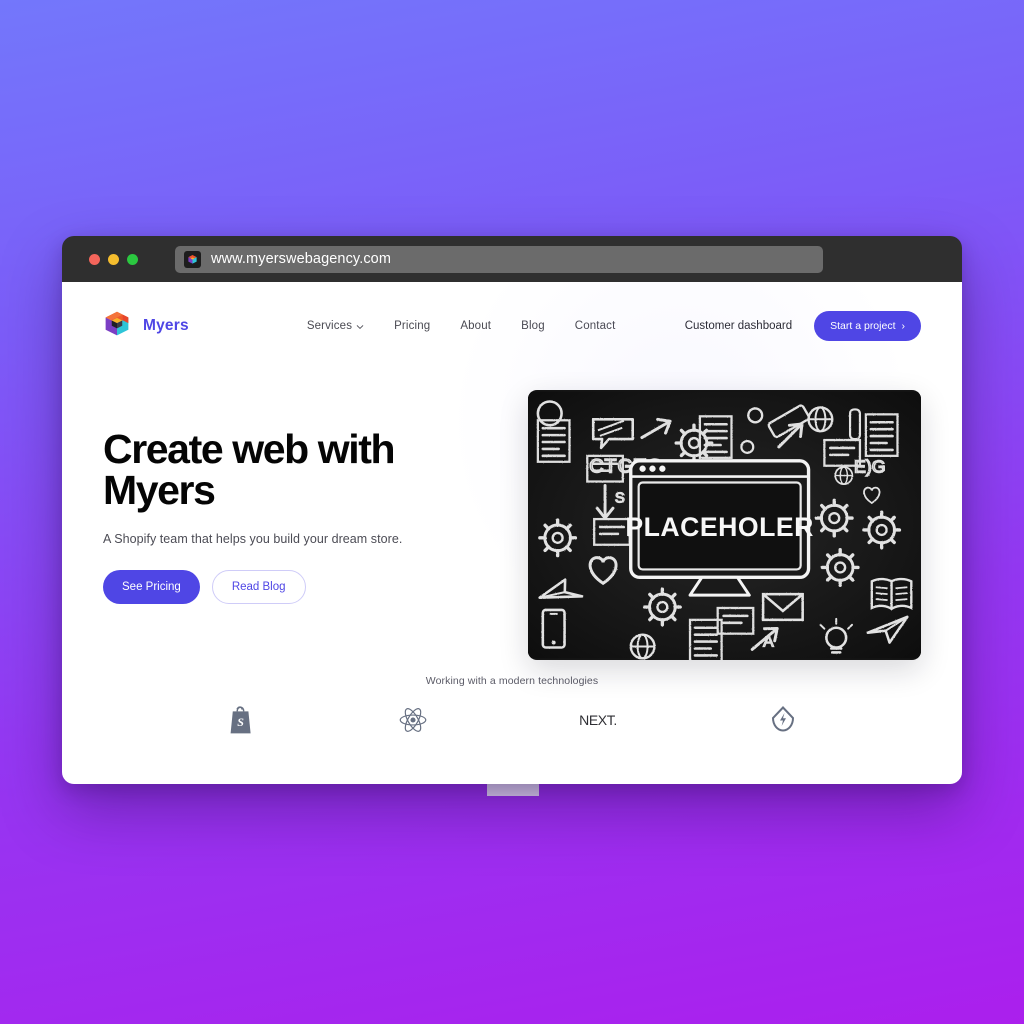 Image resolution: width=1024 pixels, height=1024 pixels. I want to click on start-a-project-button: Start a project ›, so click(867, 326).